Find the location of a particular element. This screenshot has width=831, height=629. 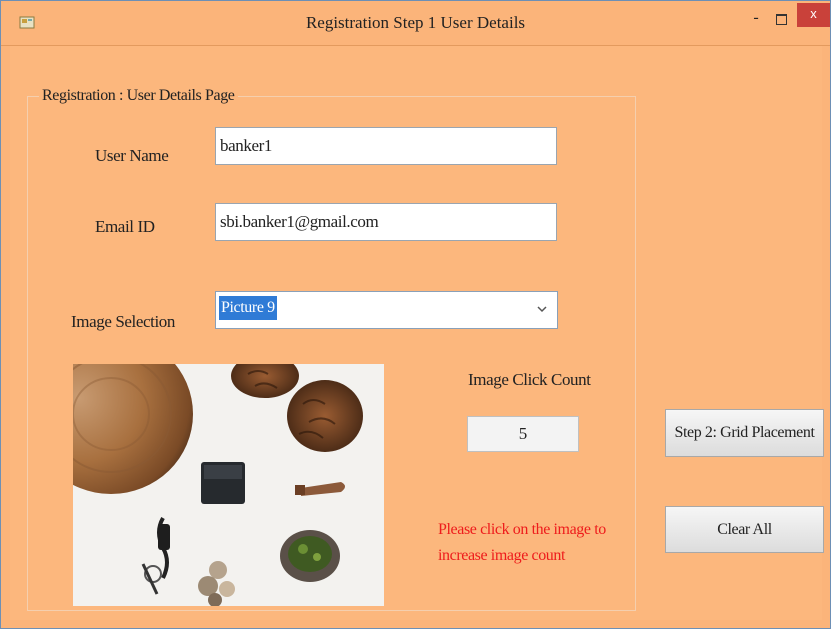

grid-placement-button: Step 2: Grid Placement is located at coordinates (744, 433).